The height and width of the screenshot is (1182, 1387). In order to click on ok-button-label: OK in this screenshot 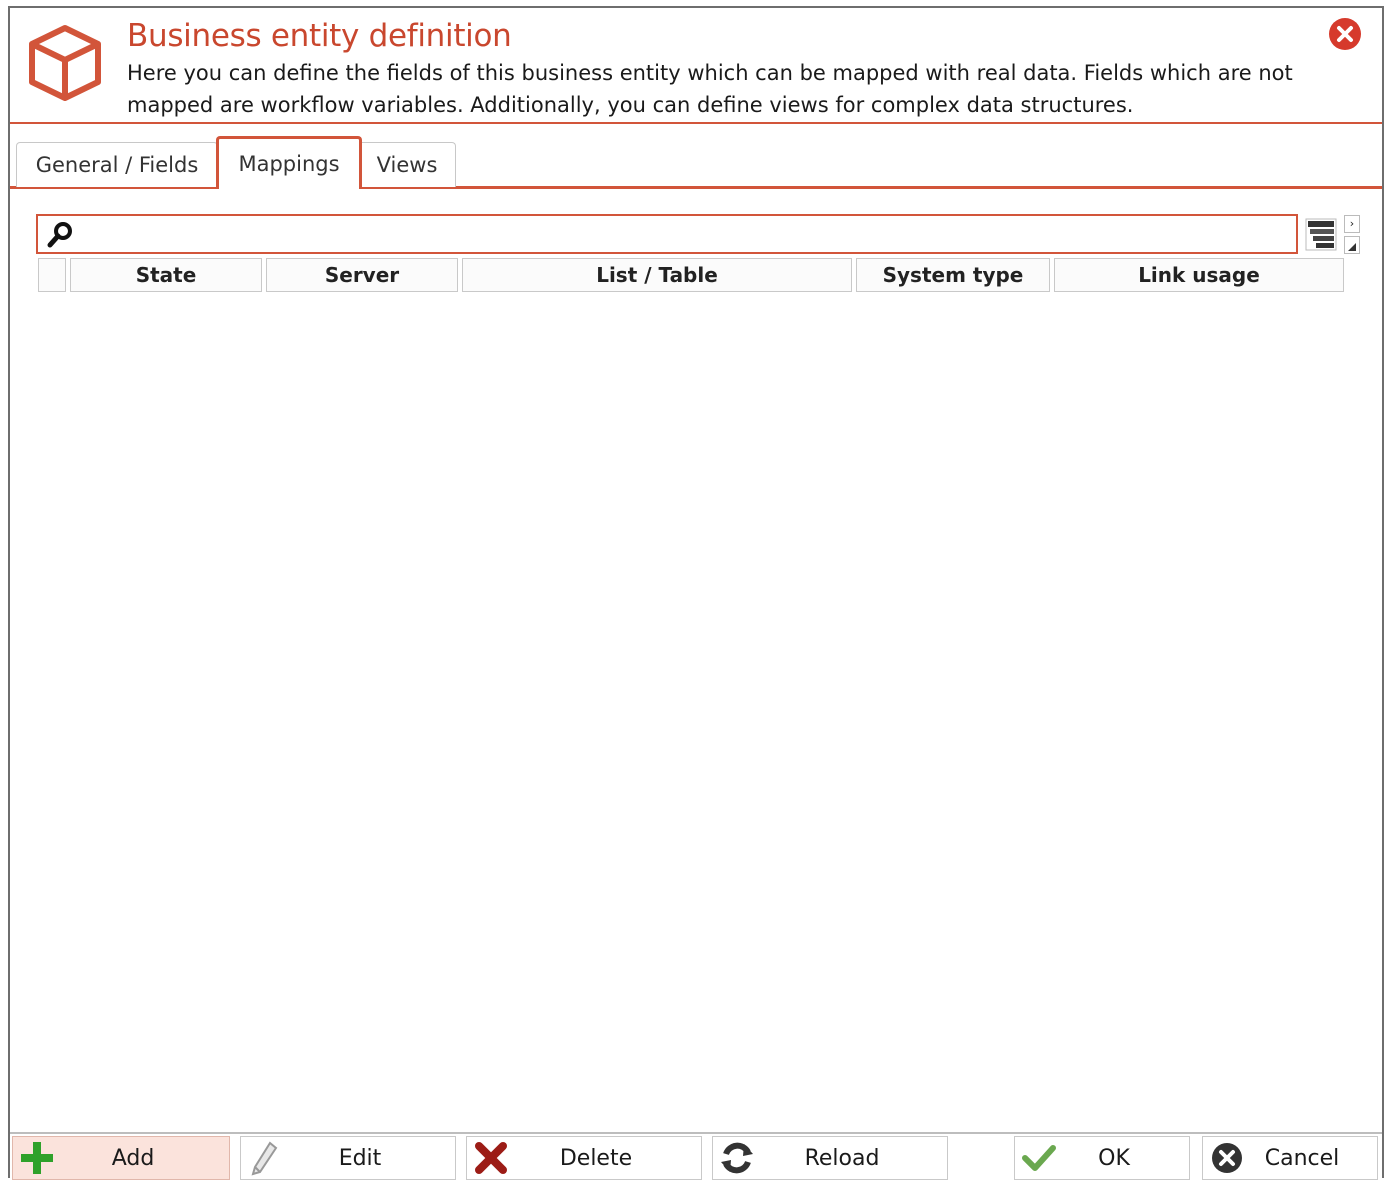, I will do `click(1114, 1158)`.